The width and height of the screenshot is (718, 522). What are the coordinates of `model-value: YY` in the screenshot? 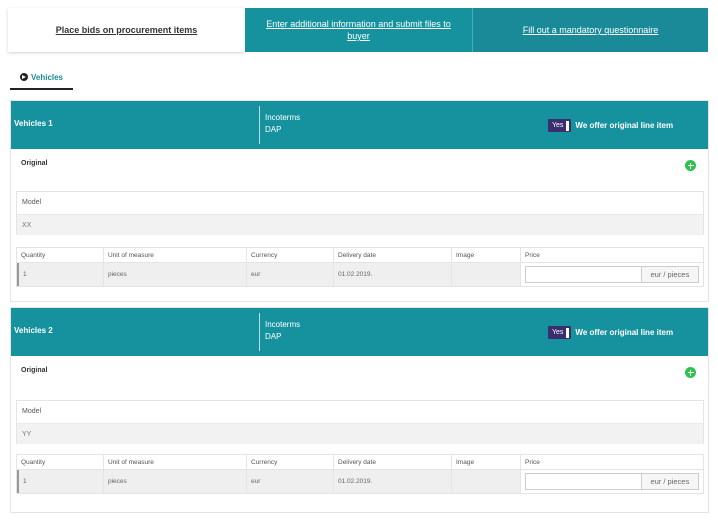 It's located at (360, 433).